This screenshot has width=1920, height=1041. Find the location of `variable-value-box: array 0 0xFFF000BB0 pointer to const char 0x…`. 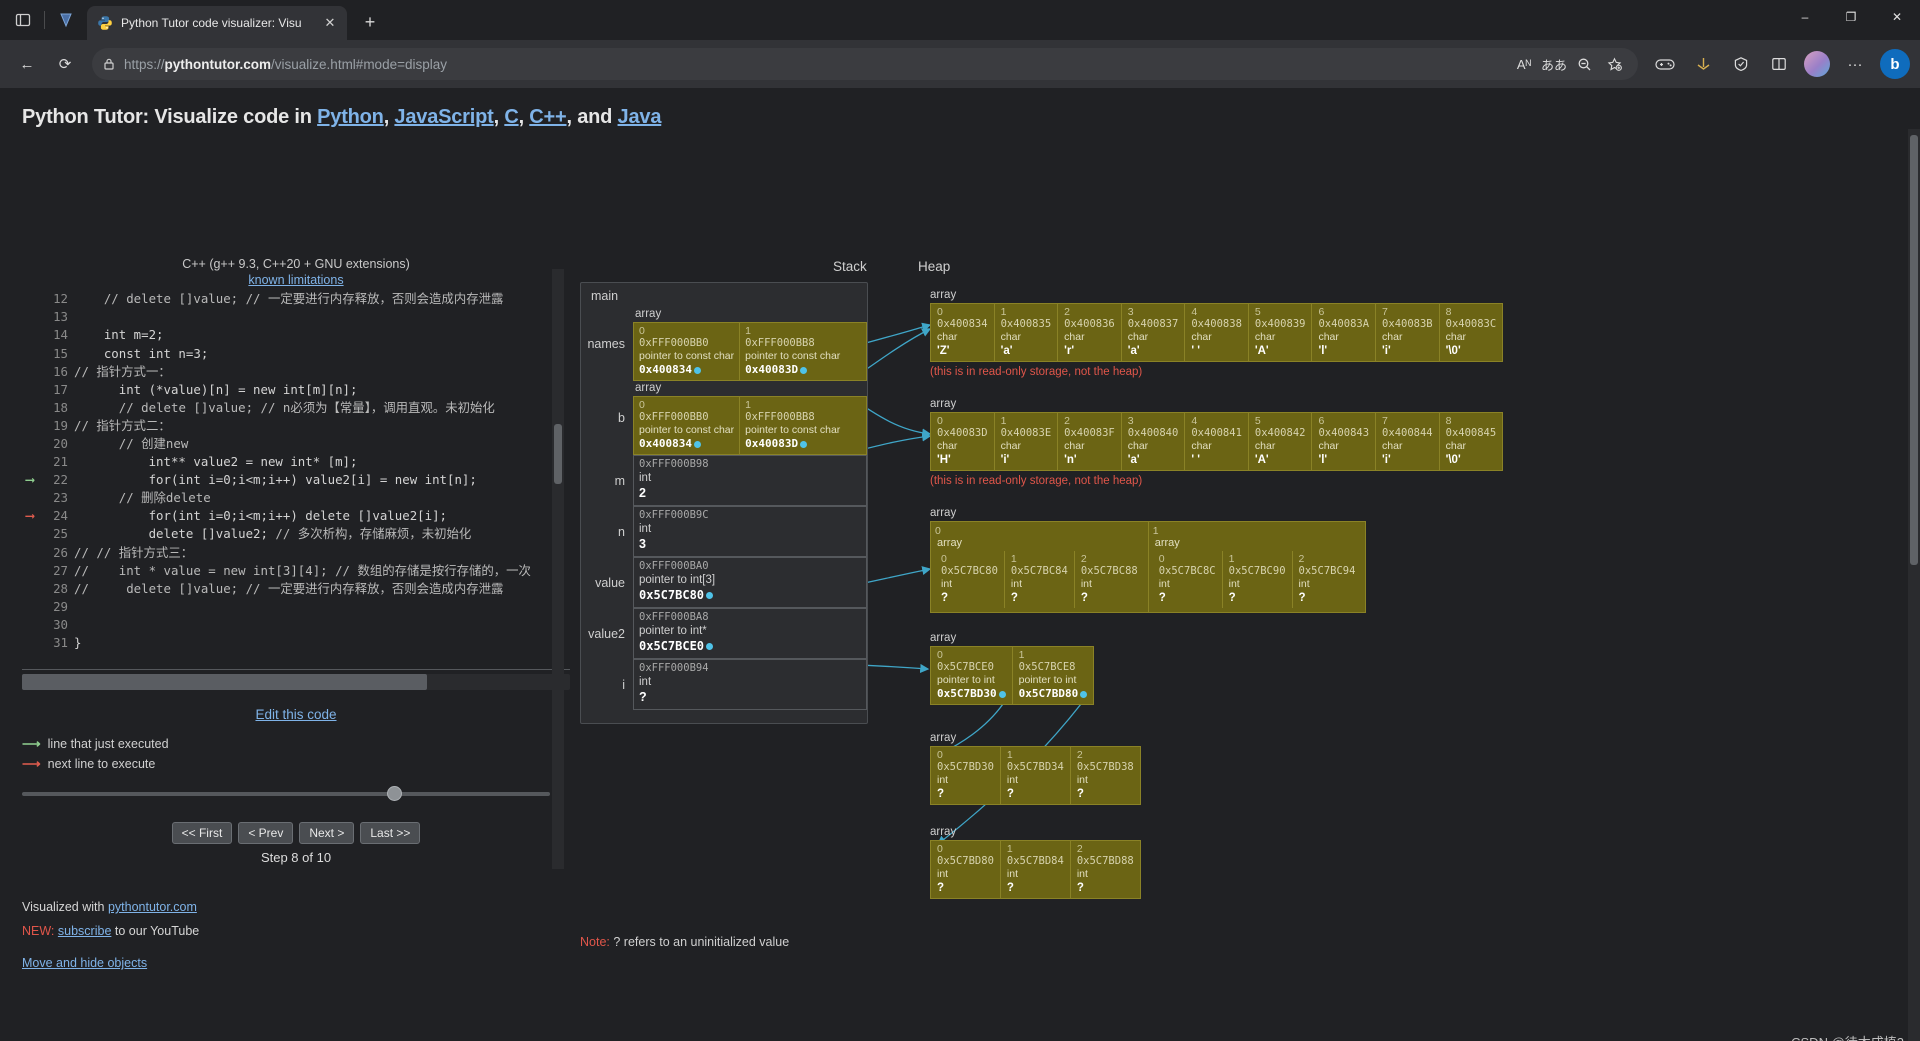

variable-value-box: array 0 0xFFF000BB0 pointer to const char 0x… is located at coordinates (750, 344).